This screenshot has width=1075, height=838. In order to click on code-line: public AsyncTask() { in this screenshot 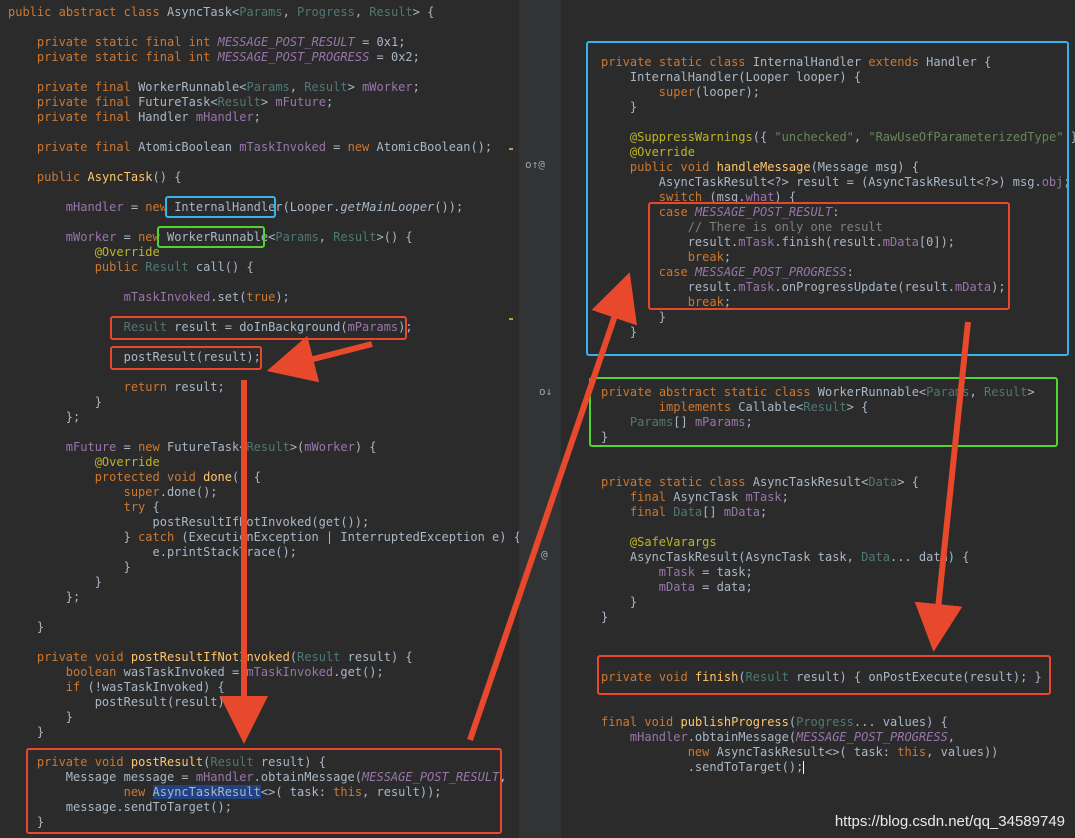, I will do `click(95, 177)`.